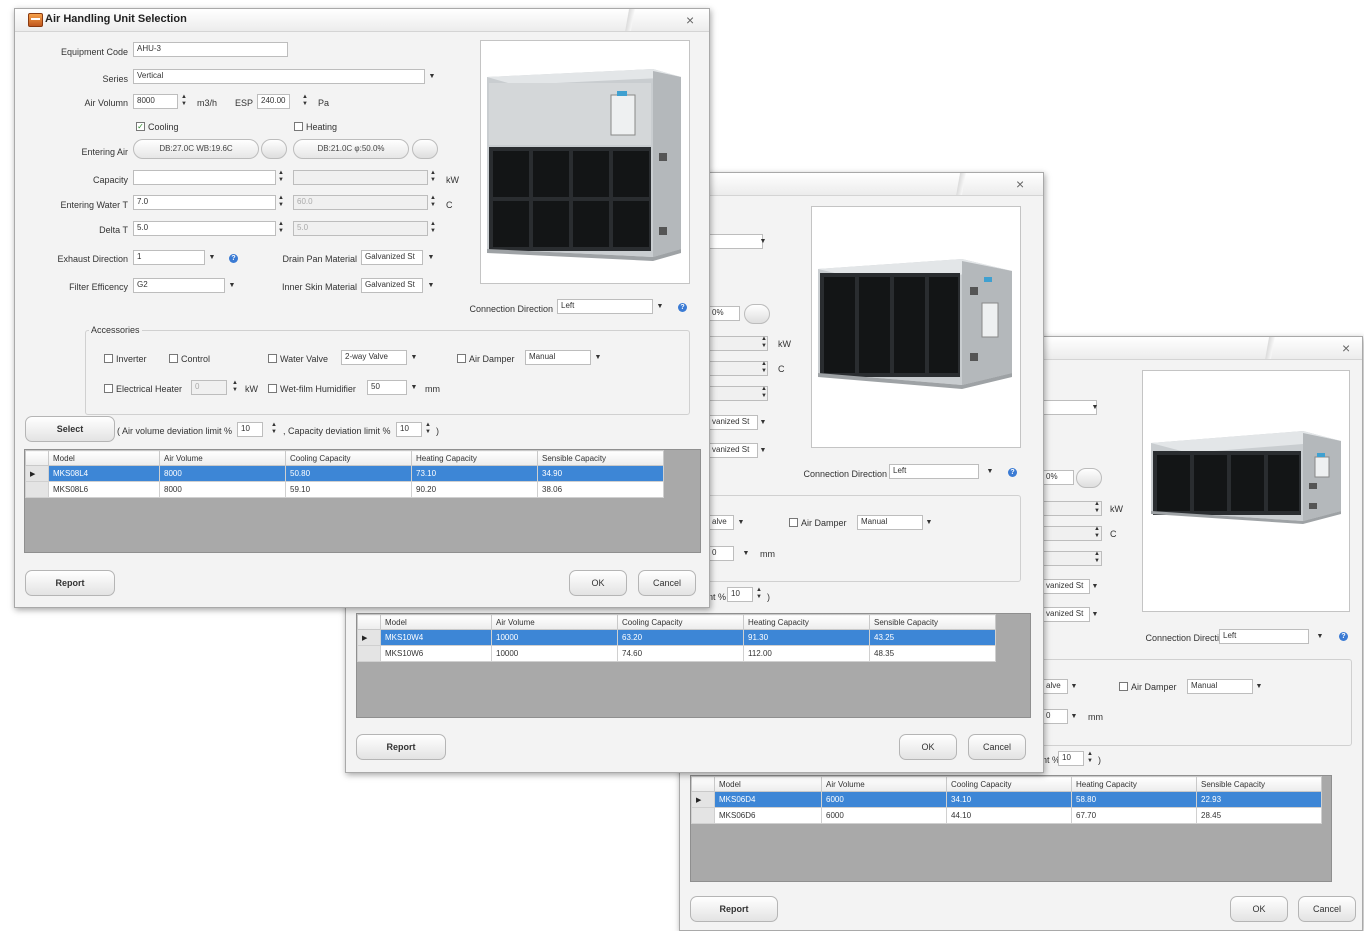 The height and width of the screenshot is (931, 1364). What do you see at coordinates (209, 387) in the screenshot?
I see `electrical-heater-field: 0` at bounding box center [209, 387].